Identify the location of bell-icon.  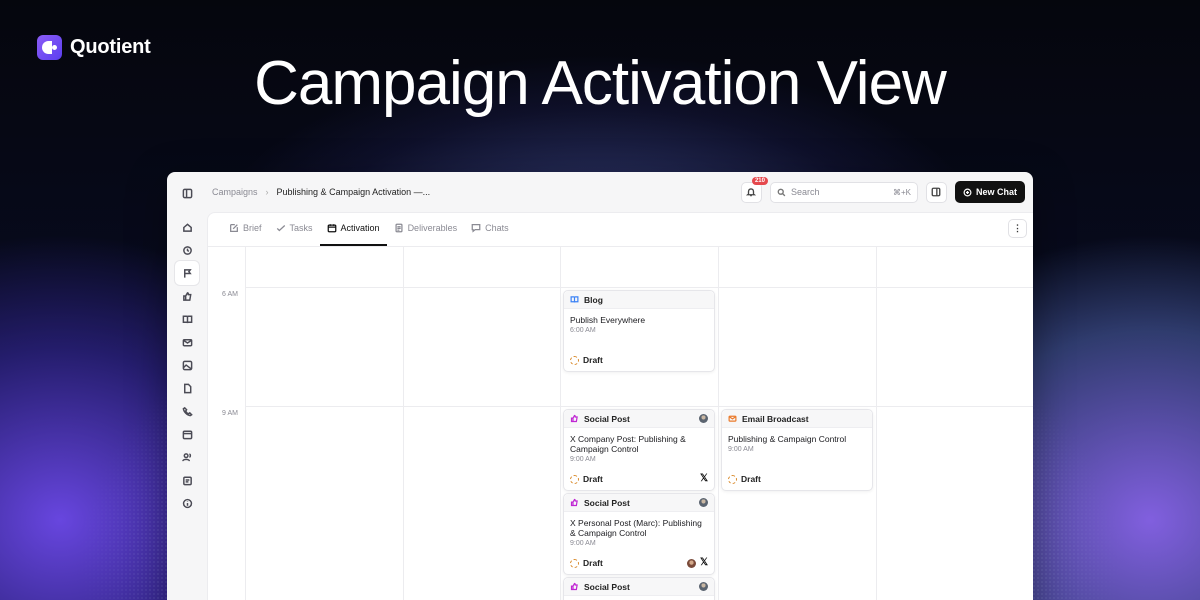
(751, 192).